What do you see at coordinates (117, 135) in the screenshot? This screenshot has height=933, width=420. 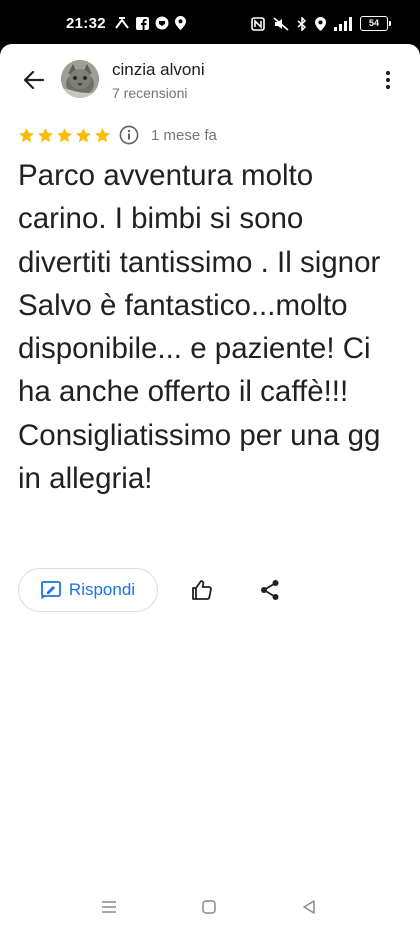 I see `rating-row: 1 mese fa` at bounding box center [117, 135].